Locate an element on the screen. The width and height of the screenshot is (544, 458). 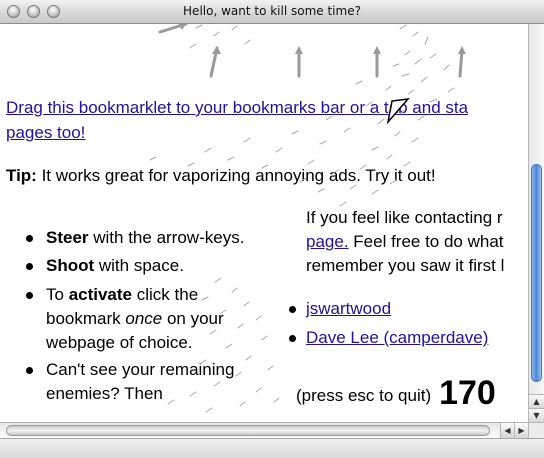
horizontal-scrollbar: ◀ ▶ is located at coordinates (264, 430).